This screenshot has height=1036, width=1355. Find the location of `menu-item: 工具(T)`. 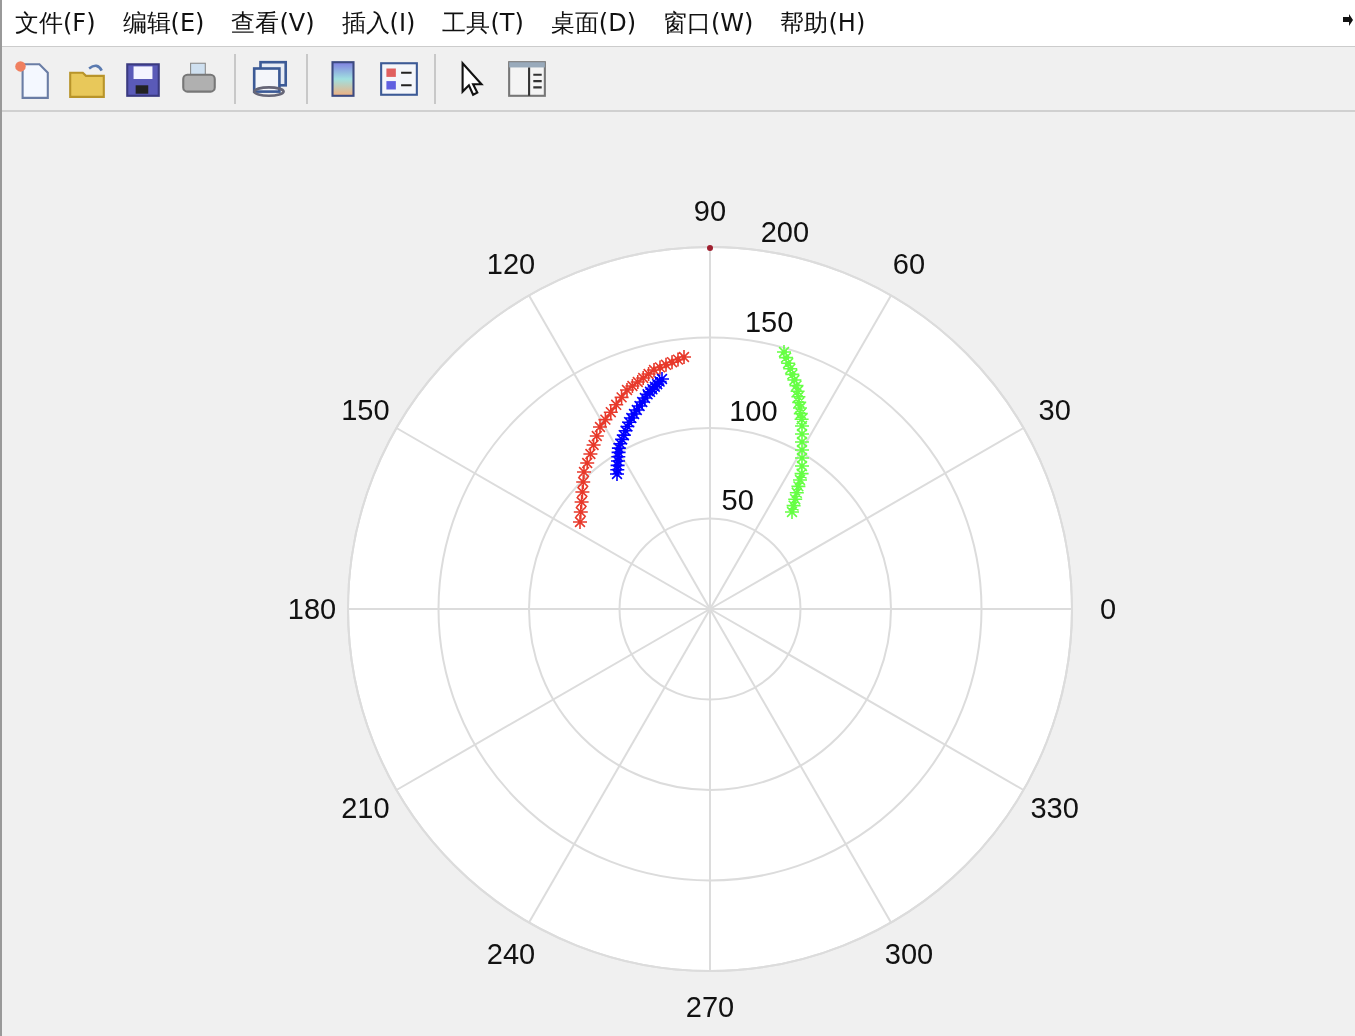

menu-item: 工具(T) is located at coordinates (483, 23).